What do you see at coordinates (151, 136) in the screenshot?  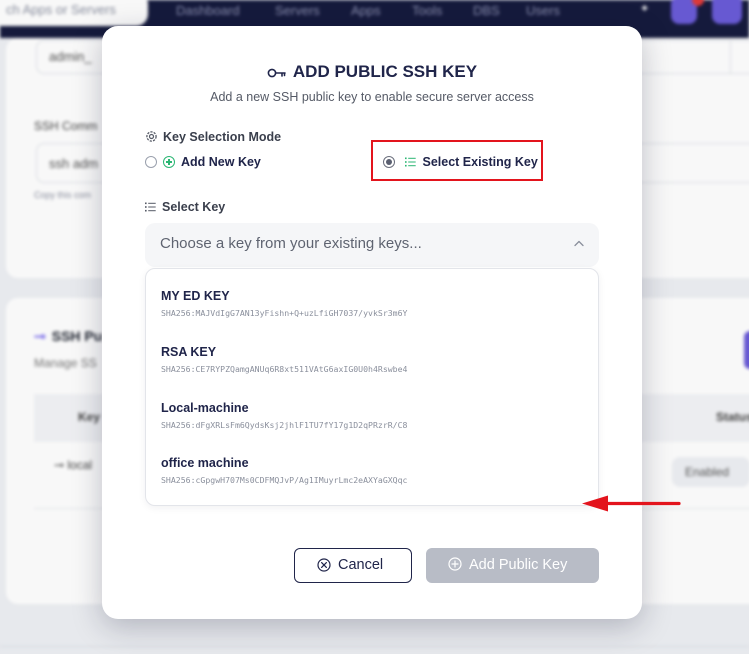 I see `gear-icon` at bounding box center [151, 136].